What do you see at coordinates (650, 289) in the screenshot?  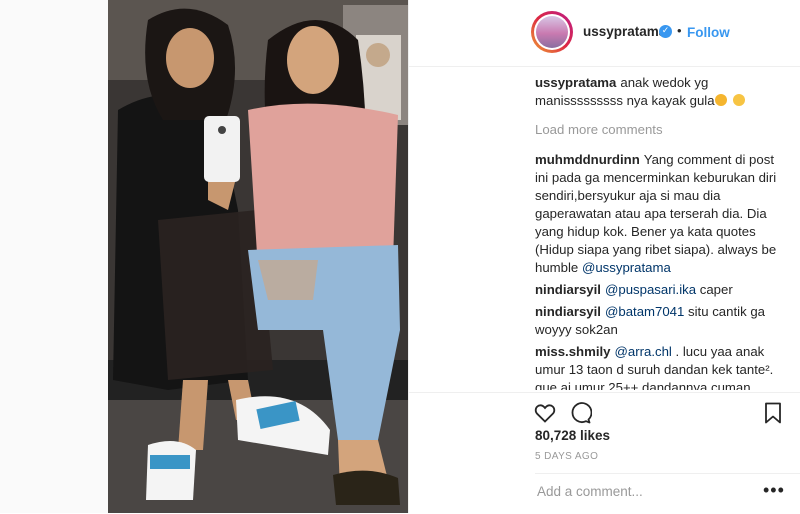 I see `comment-mention: @puspasari.ika` at bounding box center [650, 289].